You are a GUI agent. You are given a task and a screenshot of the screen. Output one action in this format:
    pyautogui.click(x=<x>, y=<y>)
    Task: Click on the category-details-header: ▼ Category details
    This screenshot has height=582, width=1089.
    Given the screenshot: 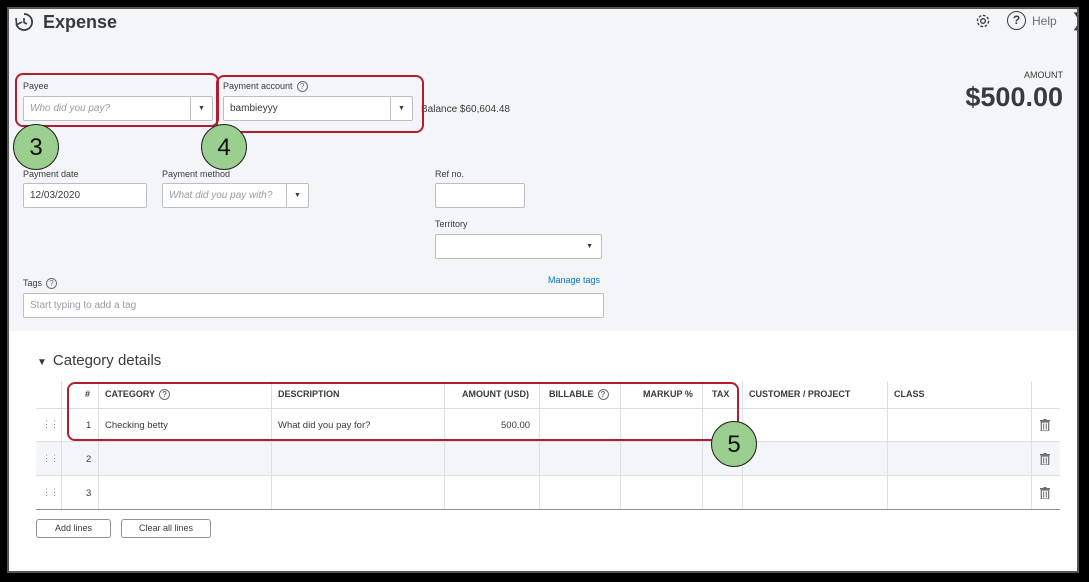 What is the action you would take?
    pyautogui.click(x=99, y=360)
    